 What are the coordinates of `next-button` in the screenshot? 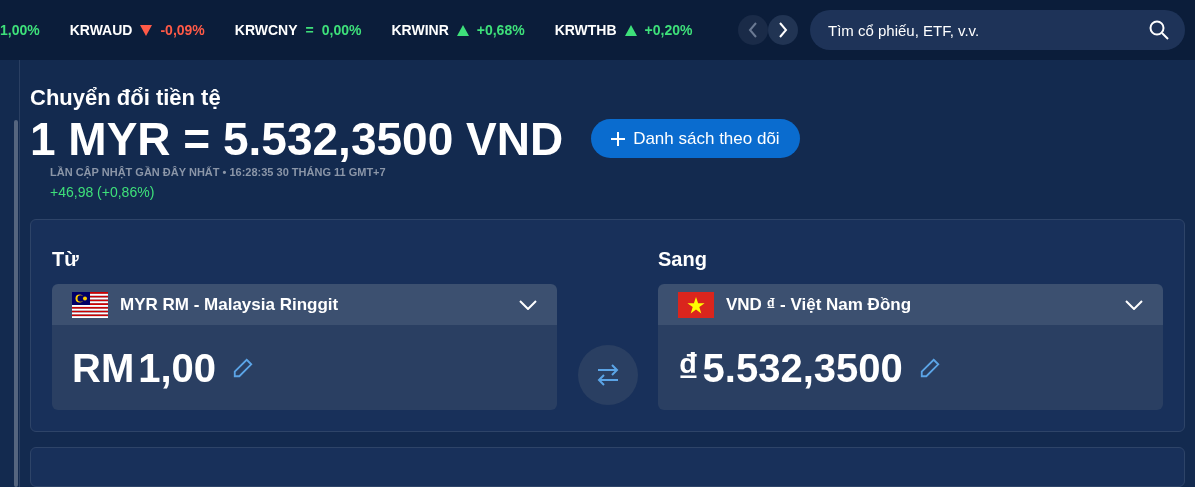 It's located at (783, 30).